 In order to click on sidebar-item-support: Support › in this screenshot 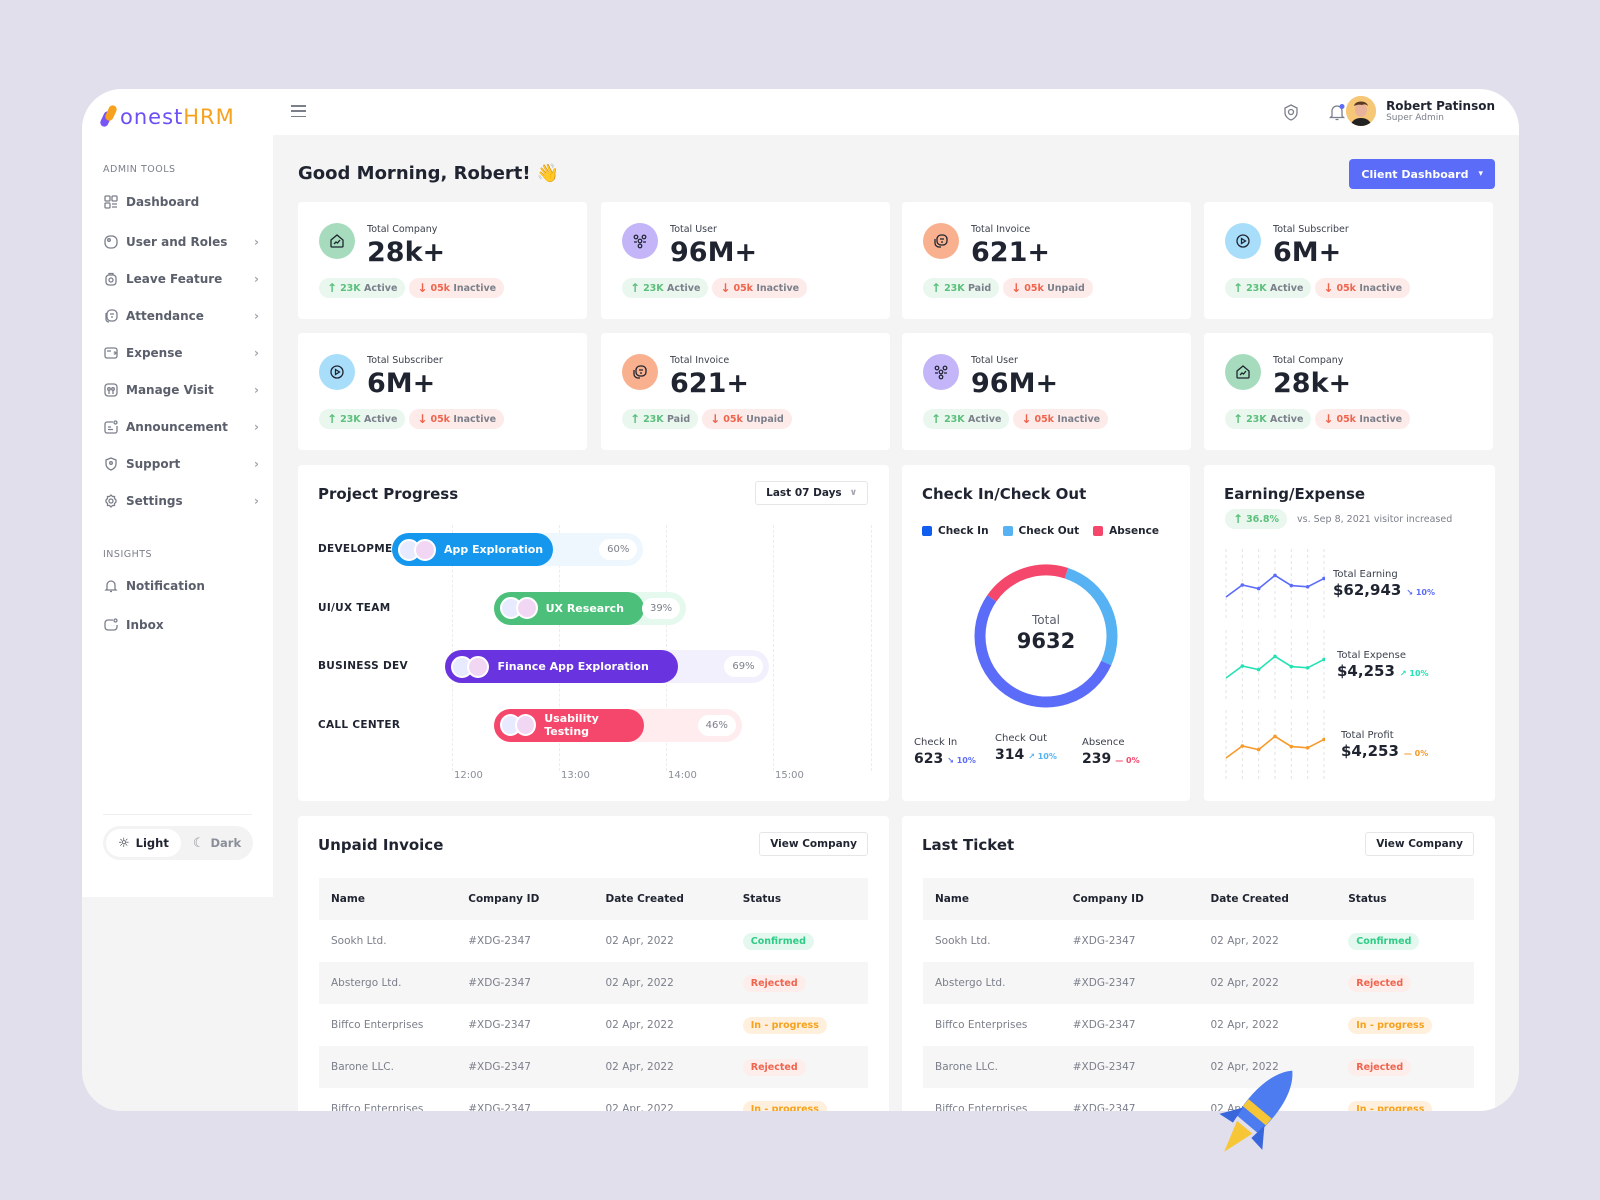, I will do `click(181, 464)`.